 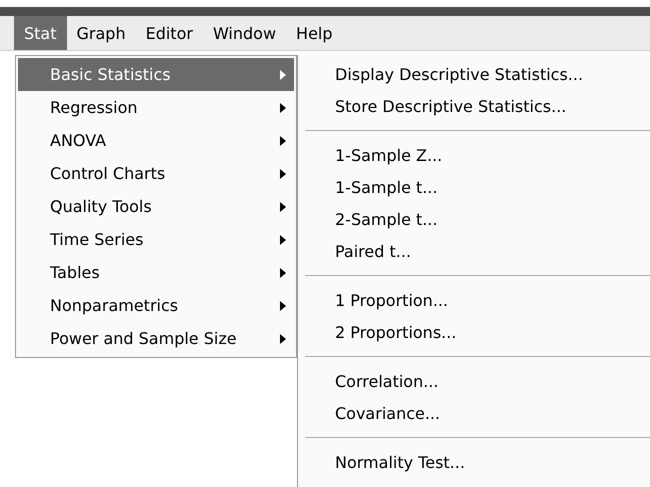 I want to click on menu-bar-item: Help, so click(x=314, y=33).